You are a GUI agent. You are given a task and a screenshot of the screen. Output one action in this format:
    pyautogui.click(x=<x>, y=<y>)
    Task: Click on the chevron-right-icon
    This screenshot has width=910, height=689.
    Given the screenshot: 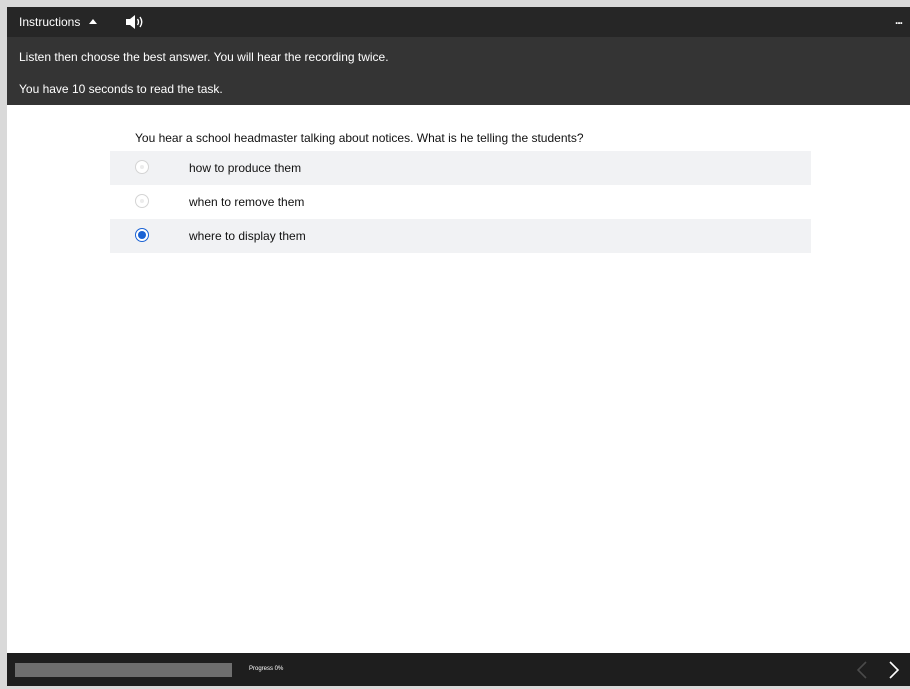 What is the action you would take?
    pyautogui.click(x=893, y=670)
    